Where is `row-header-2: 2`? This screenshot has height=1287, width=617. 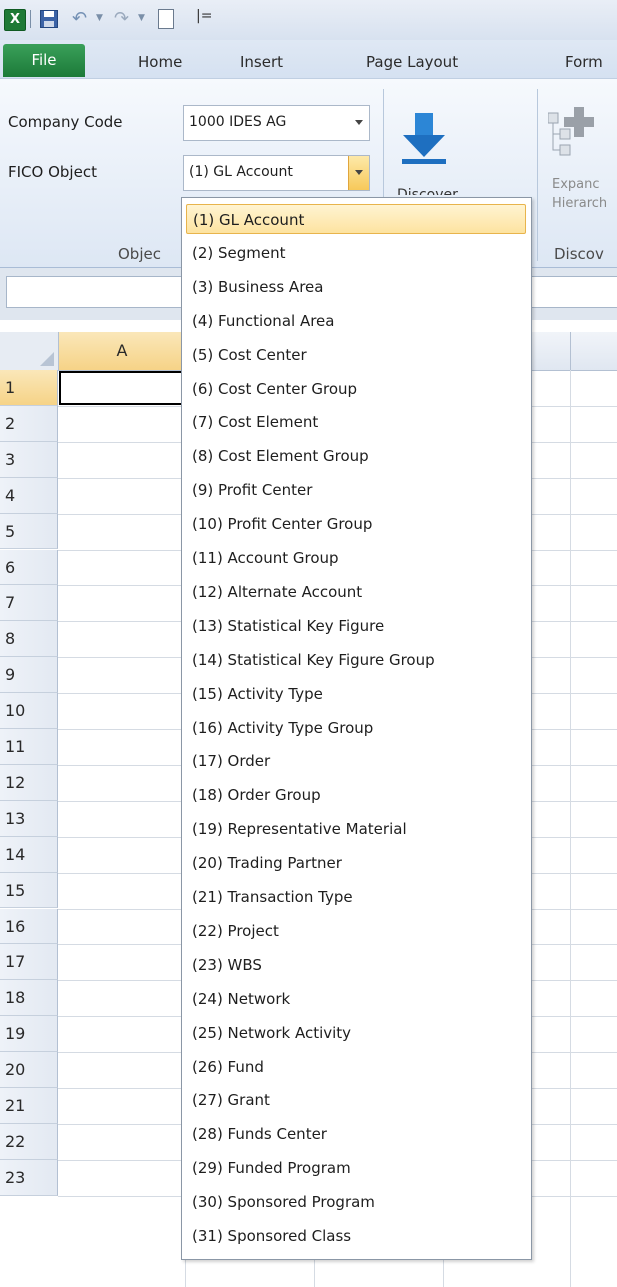
row-header-2: 2 is located at coordinates (29, 423).